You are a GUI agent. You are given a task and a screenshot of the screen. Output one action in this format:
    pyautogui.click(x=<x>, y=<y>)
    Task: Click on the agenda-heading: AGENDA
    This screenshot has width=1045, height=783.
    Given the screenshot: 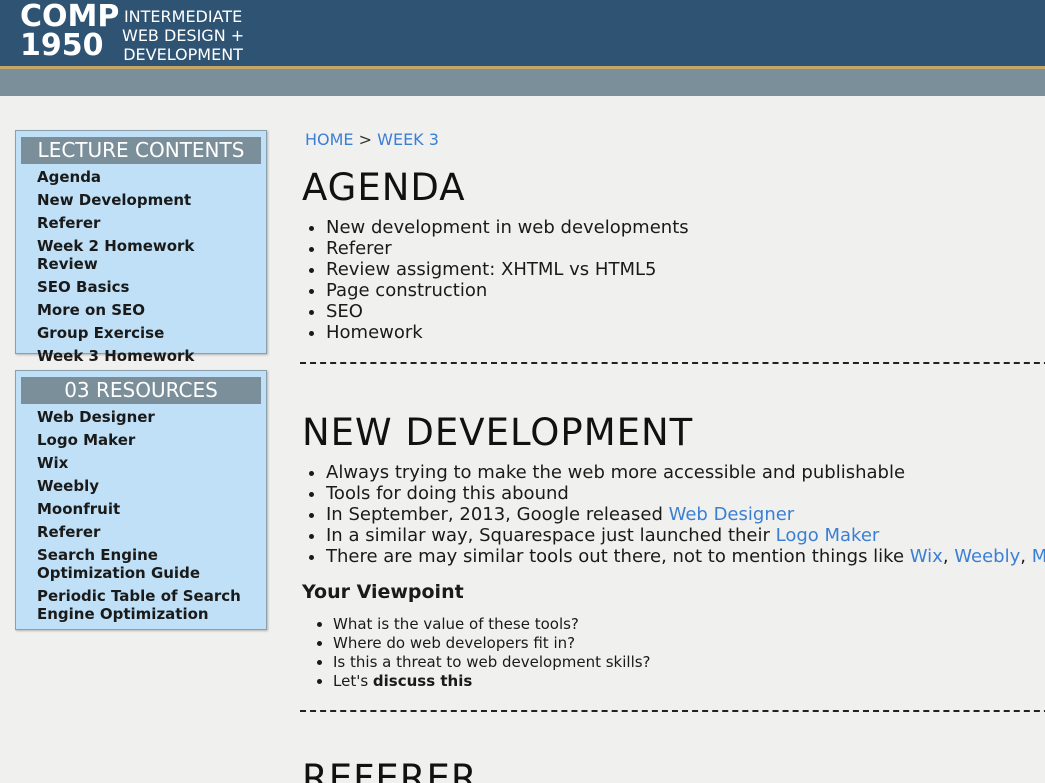 What is the action you would take?
    pyautogui.click(x=384, y=187)
    